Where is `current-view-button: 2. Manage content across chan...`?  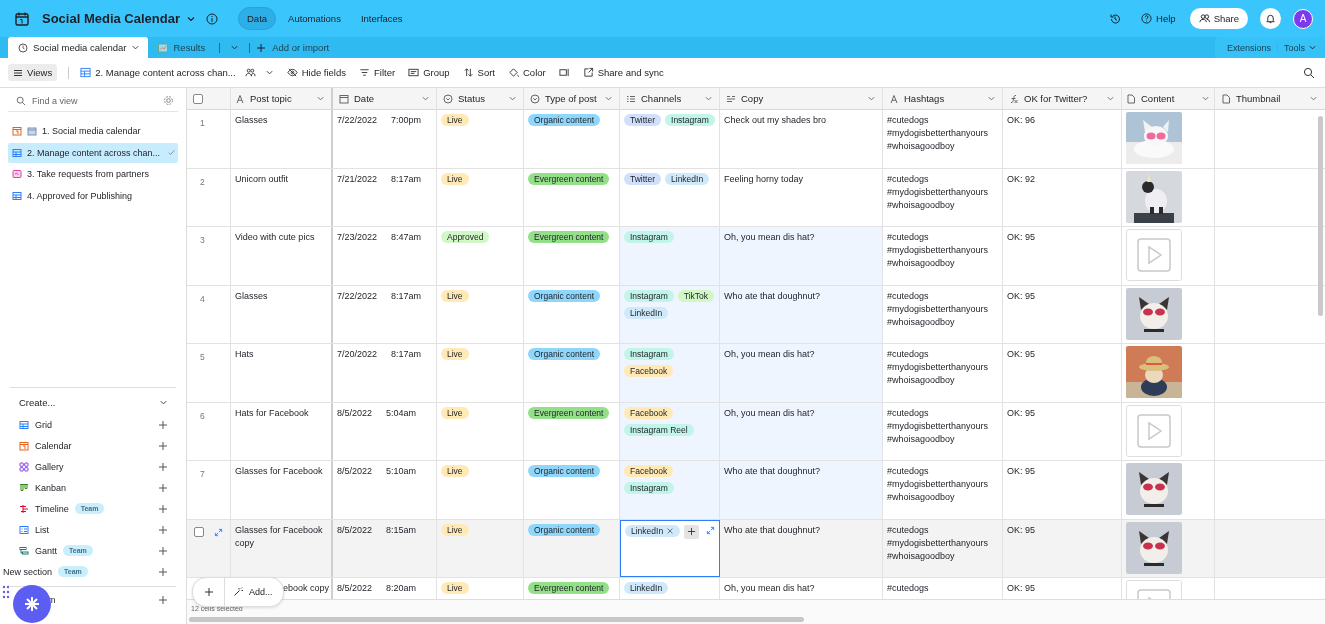
current-view-button: 2. Manage content across chan... is located at coordinates (158, 72).